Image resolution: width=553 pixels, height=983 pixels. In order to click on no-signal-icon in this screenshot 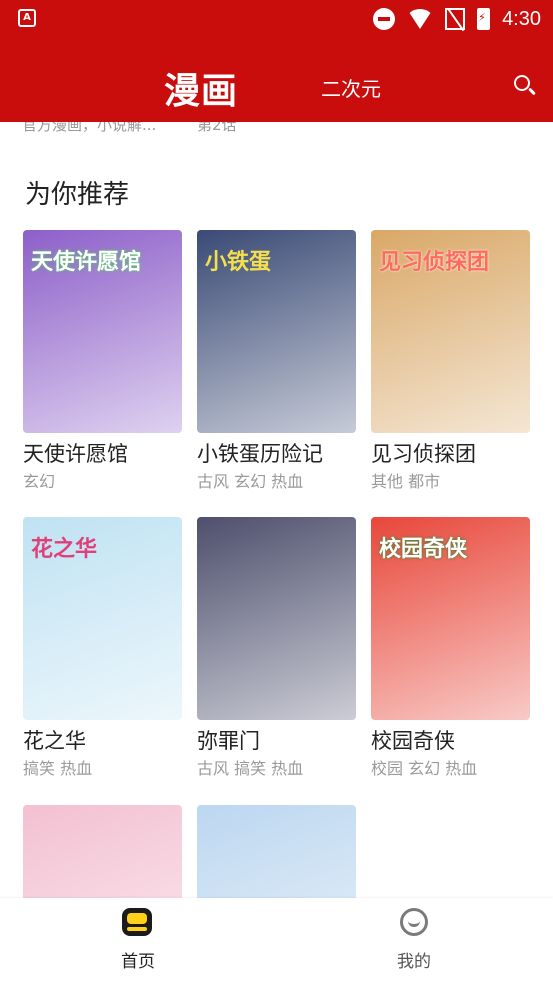, I will do `click(455, 19)`.